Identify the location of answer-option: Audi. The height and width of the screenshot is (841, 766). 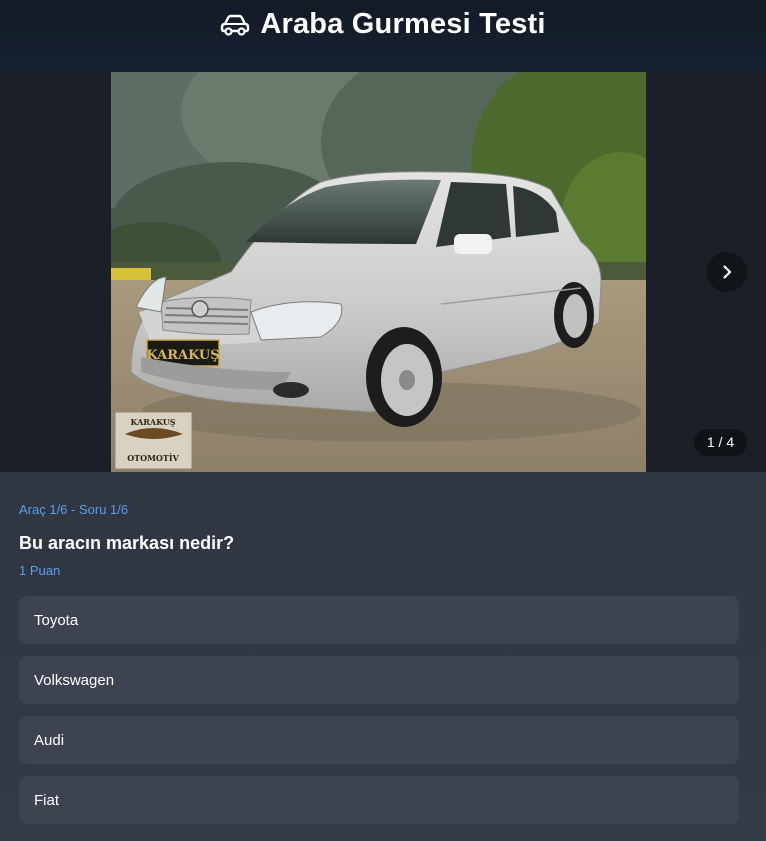
(379, 740).